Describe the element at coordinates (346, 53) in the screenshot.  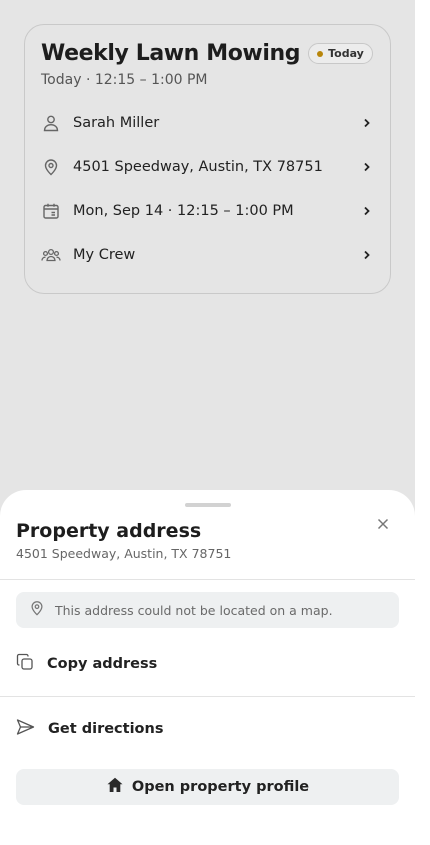
I see `status-badge-label: Today` at that location.